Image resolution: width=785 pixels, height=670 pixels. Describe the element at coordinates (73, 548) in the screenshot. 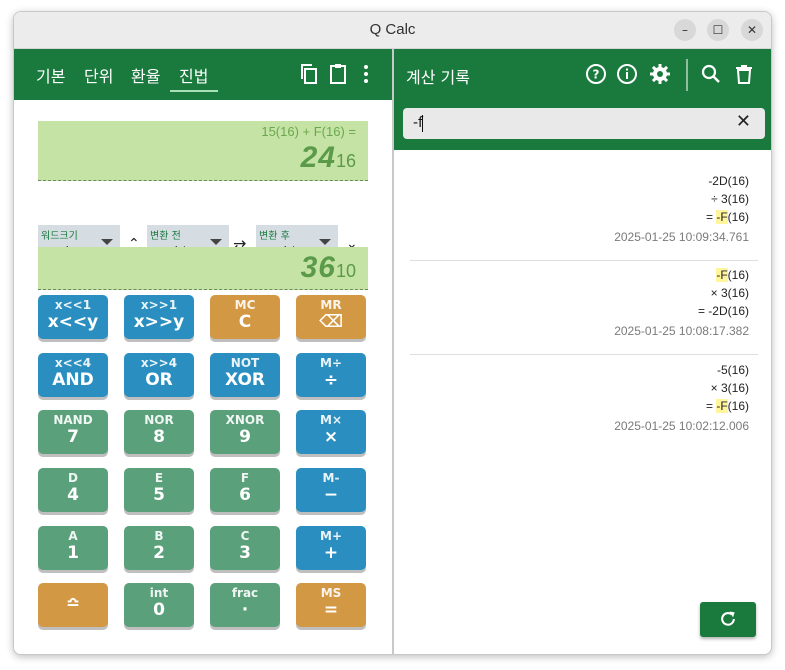

I see `key-4-0: A1` at that location.